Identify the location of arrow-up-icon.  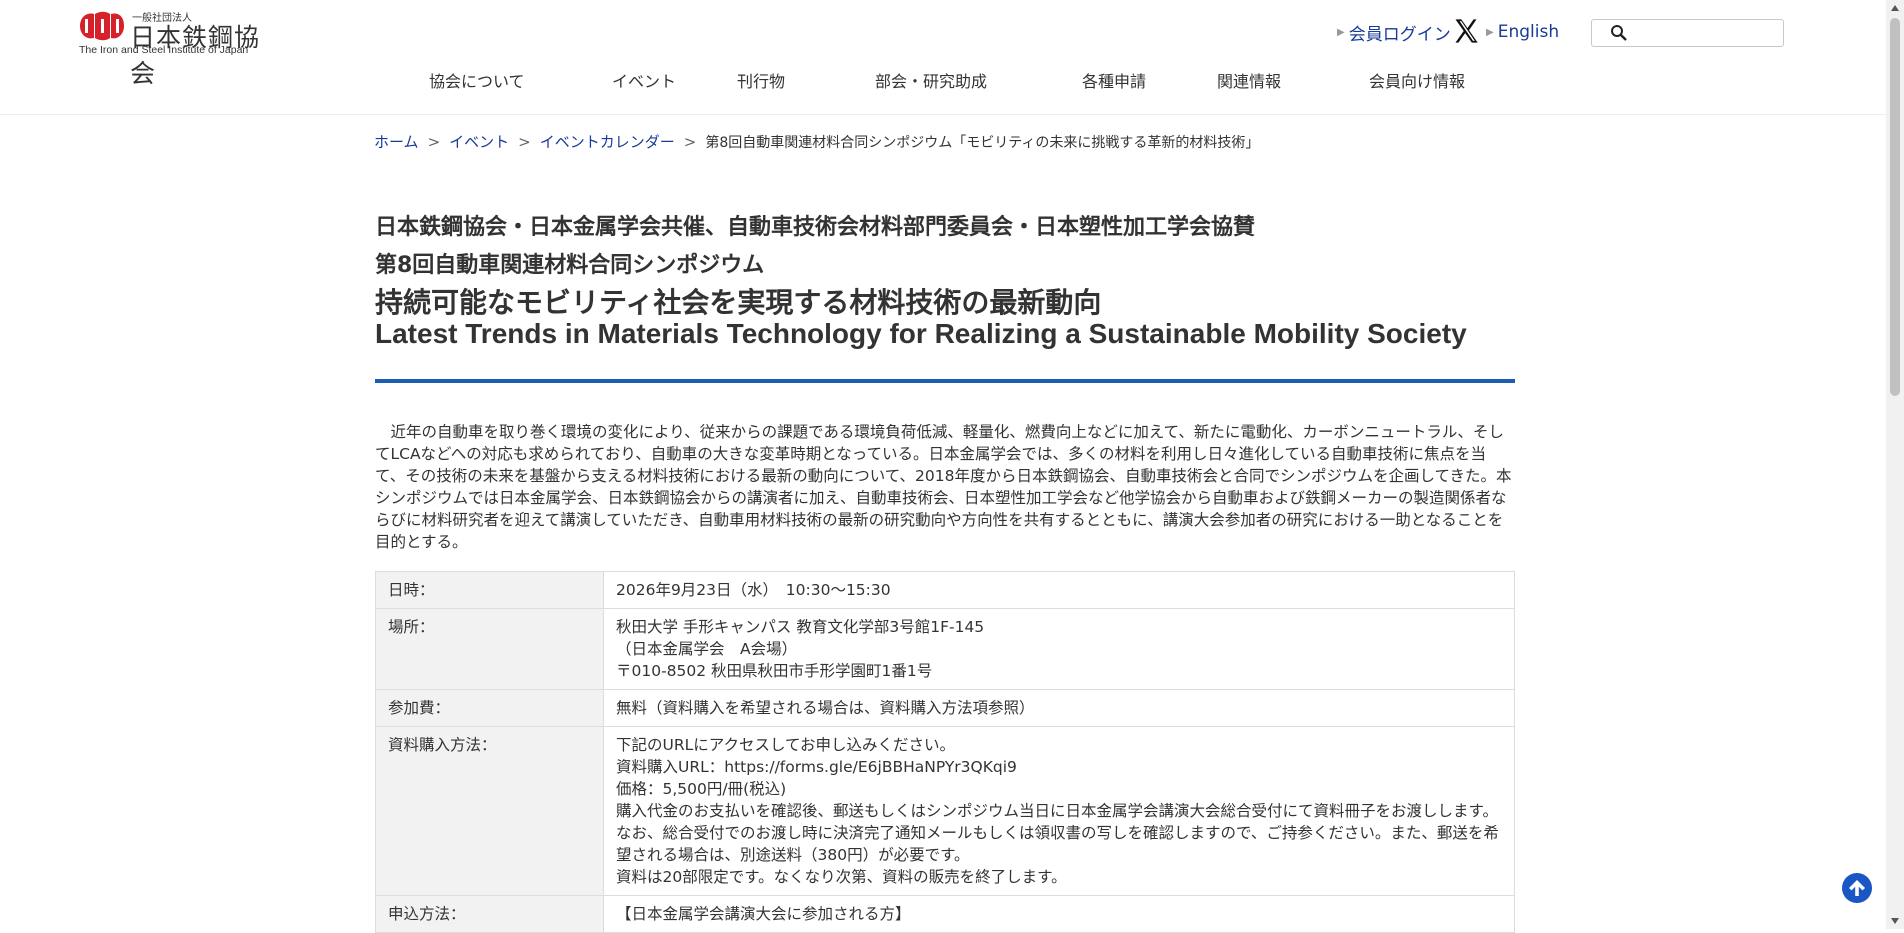
(1857, 888).